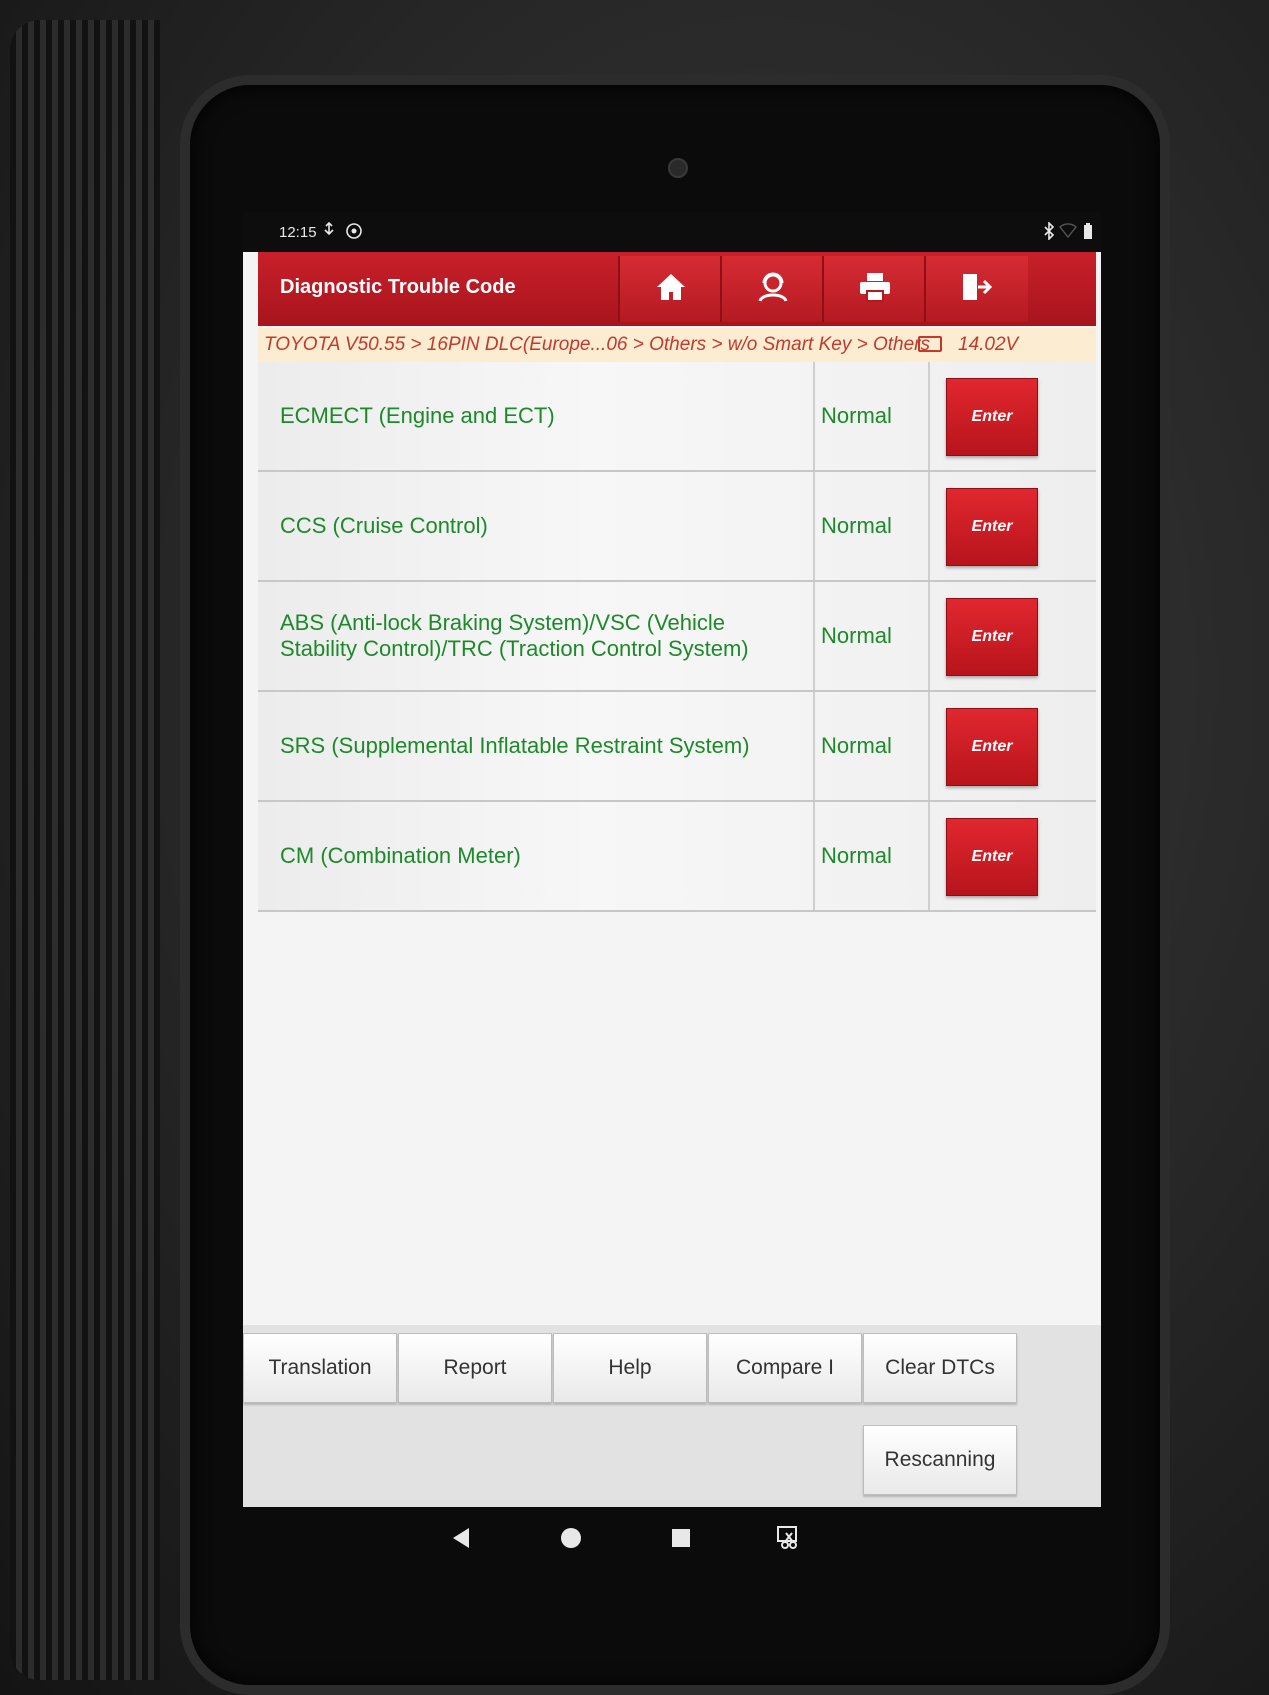  I want to click on print-icon, so click(875, 289).